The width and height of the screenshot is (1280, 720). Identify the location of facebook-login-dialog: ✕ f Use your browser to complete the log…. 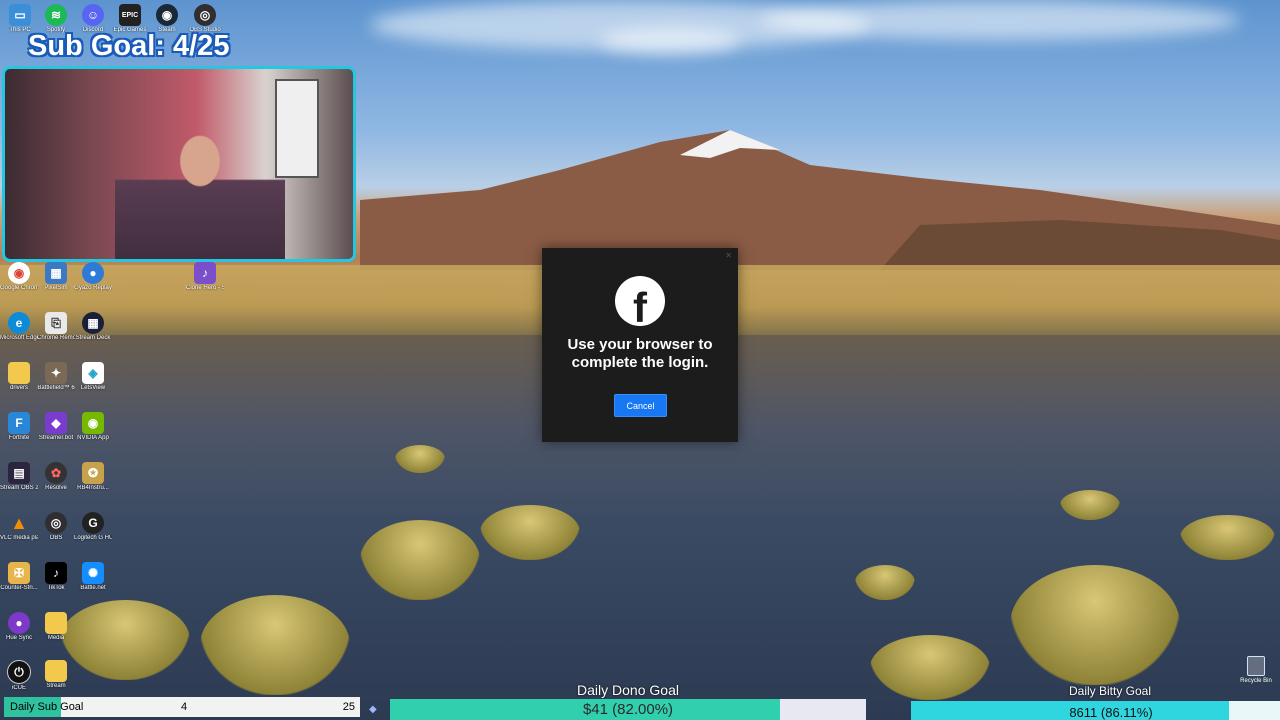
(640, 345).